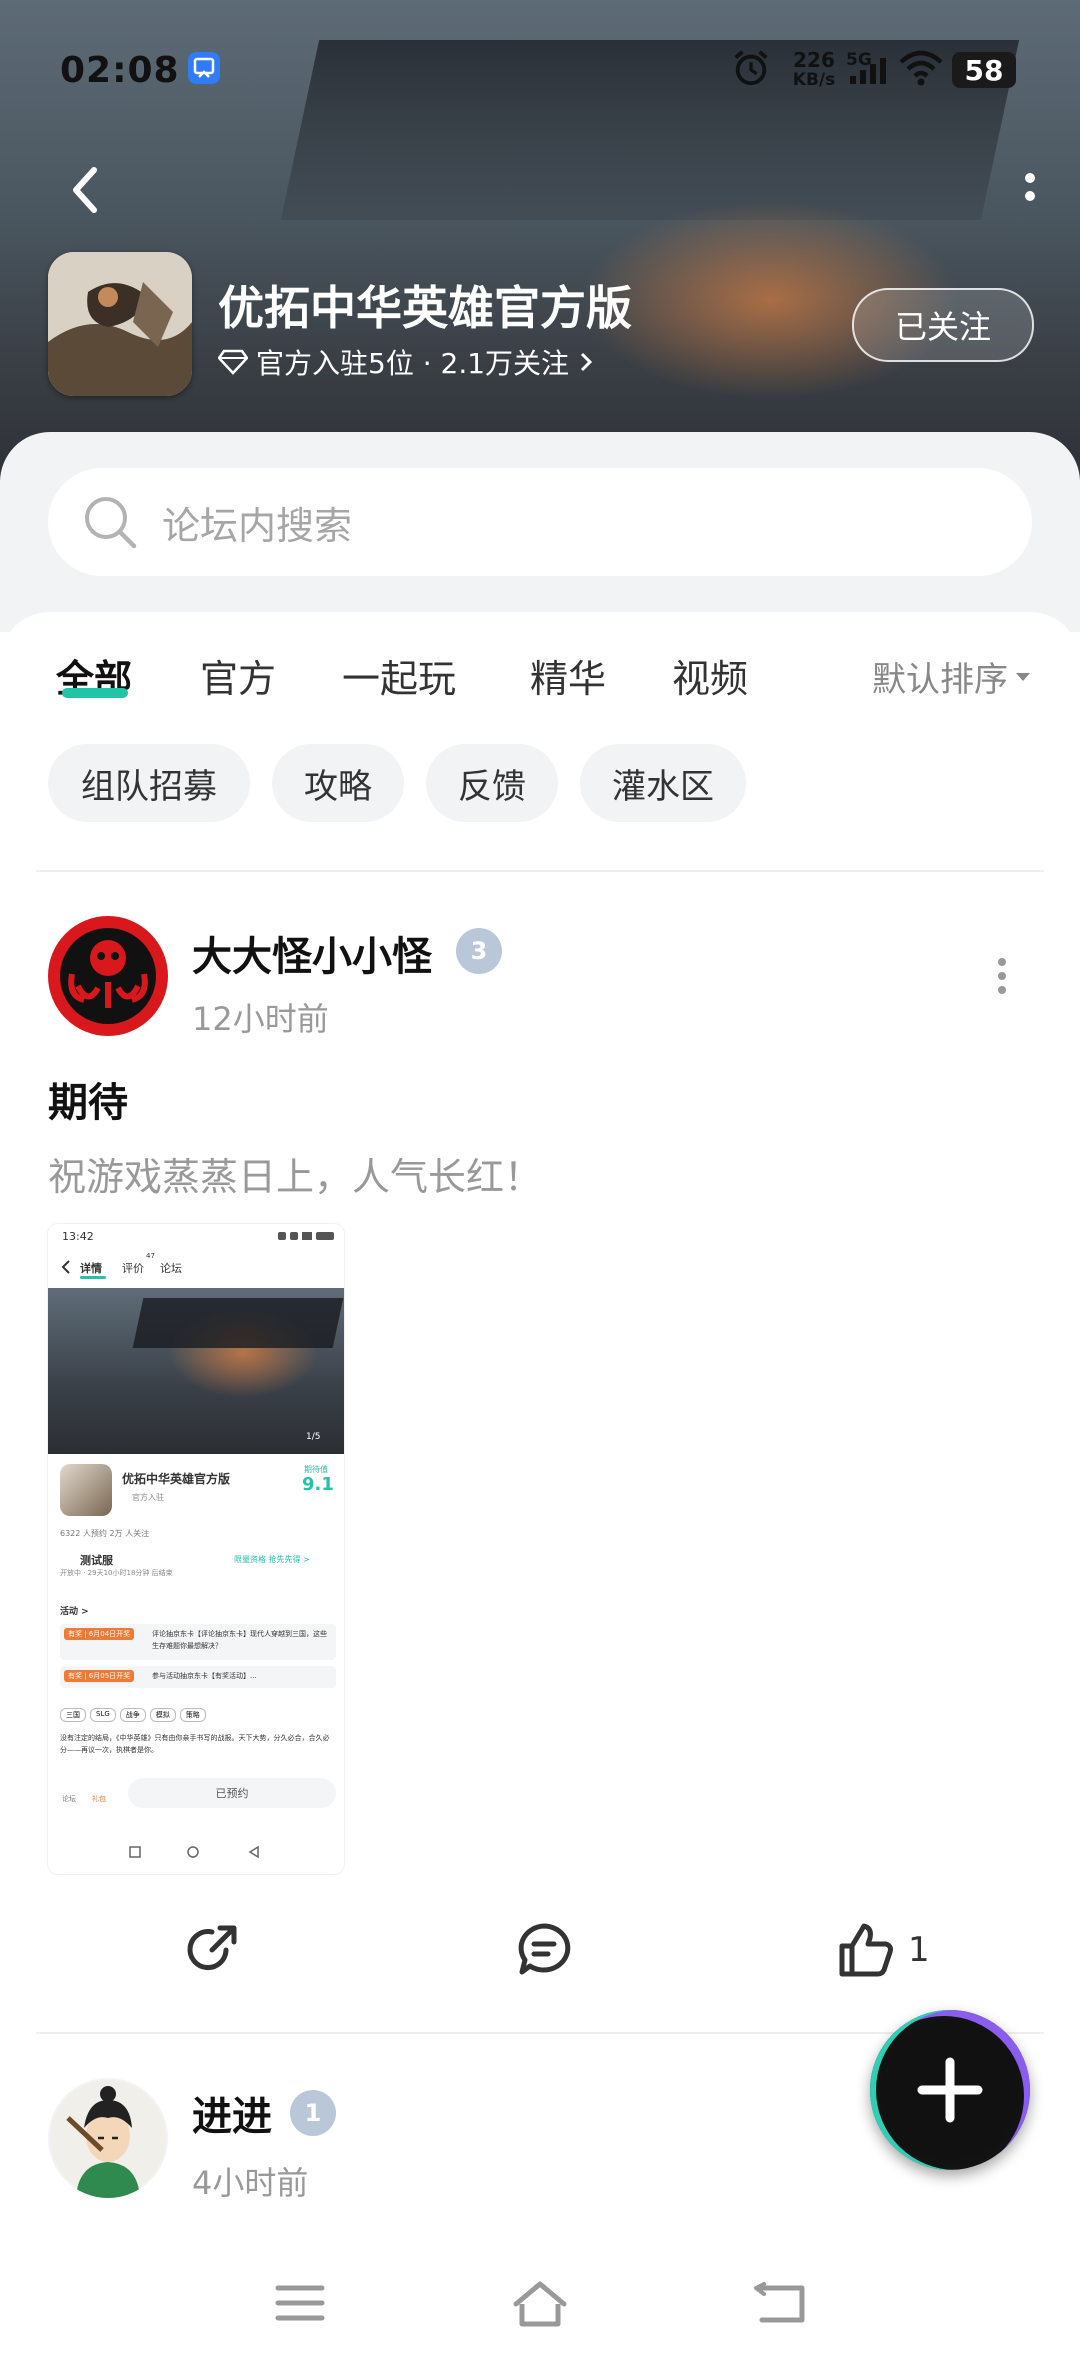 The image size is (1080, 2357). Describe the element at coordinates (568, 675) in the screenshot. I see `tab-featured: 精华` at that location.